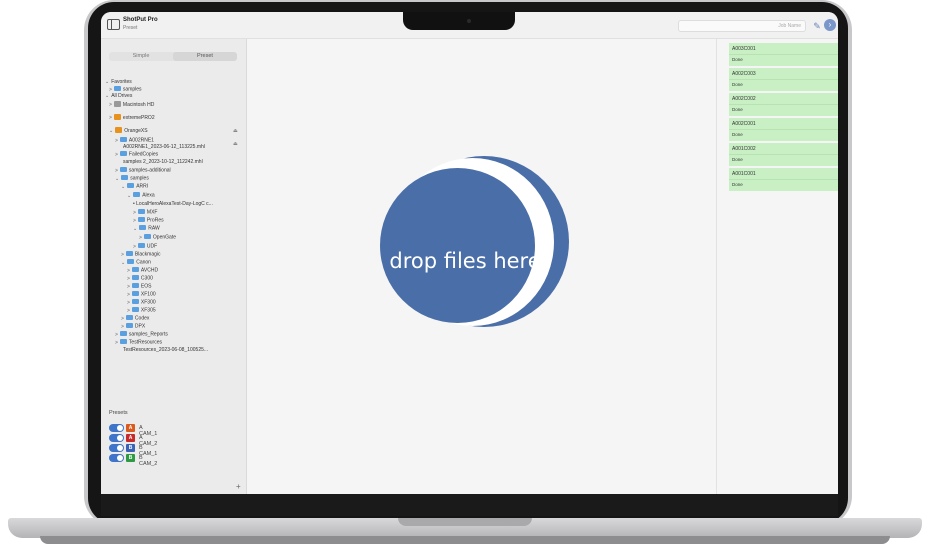 The height and width of the screenshot is (556, 930). I want to click on tree-item-label: Blackmagic, so click(147, 254).